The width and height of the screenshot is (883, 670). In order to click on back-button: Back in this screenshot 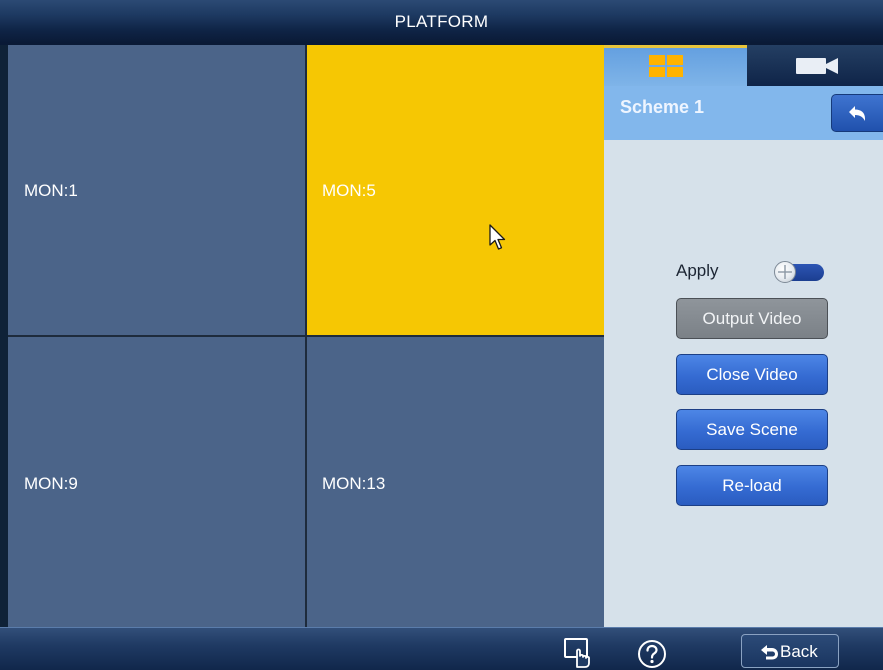, I will do `click(790, 651)`.